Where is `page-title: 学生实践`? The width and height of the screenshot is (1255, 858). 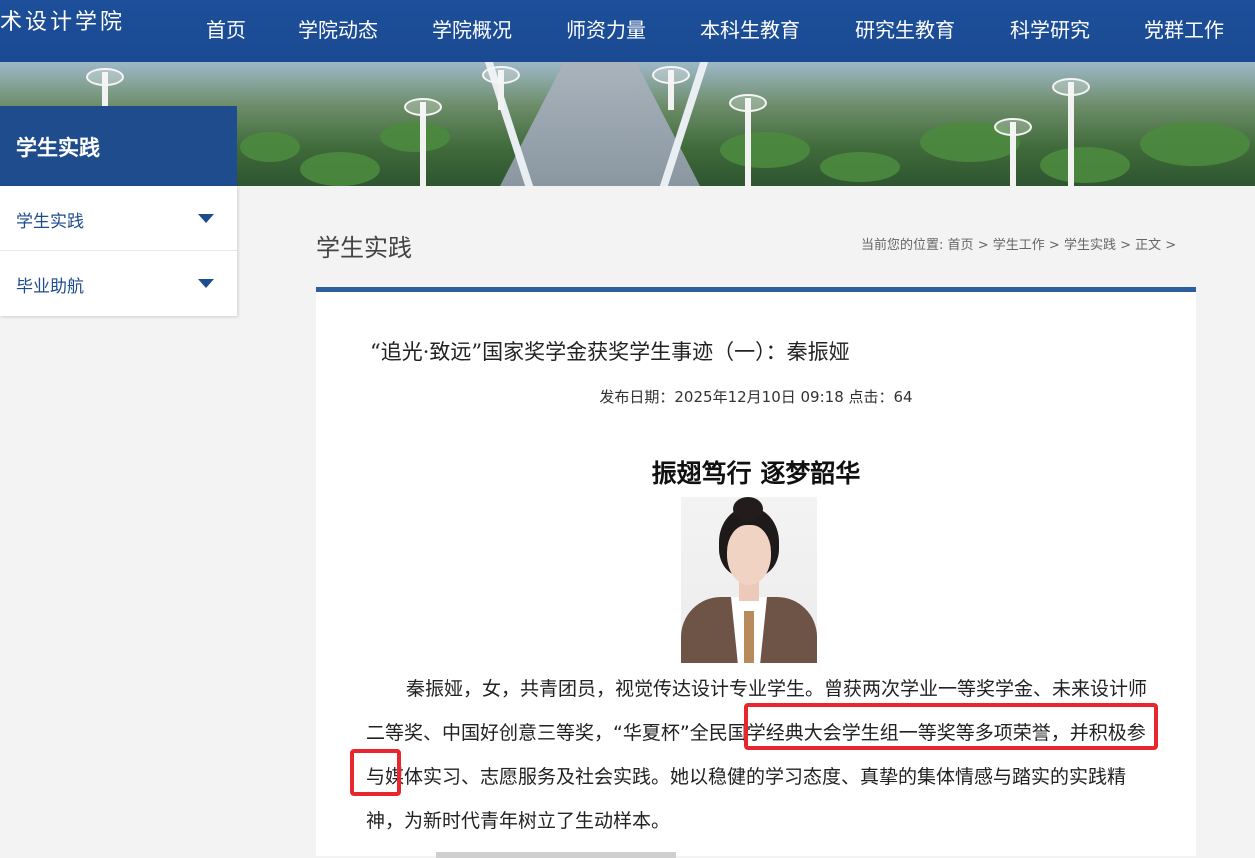
page-title: 学生实践 is located at coordinates (364, 248).